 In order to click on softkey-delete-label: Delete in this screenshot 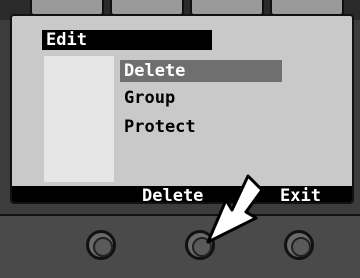, I will do `click(173, 195)`.